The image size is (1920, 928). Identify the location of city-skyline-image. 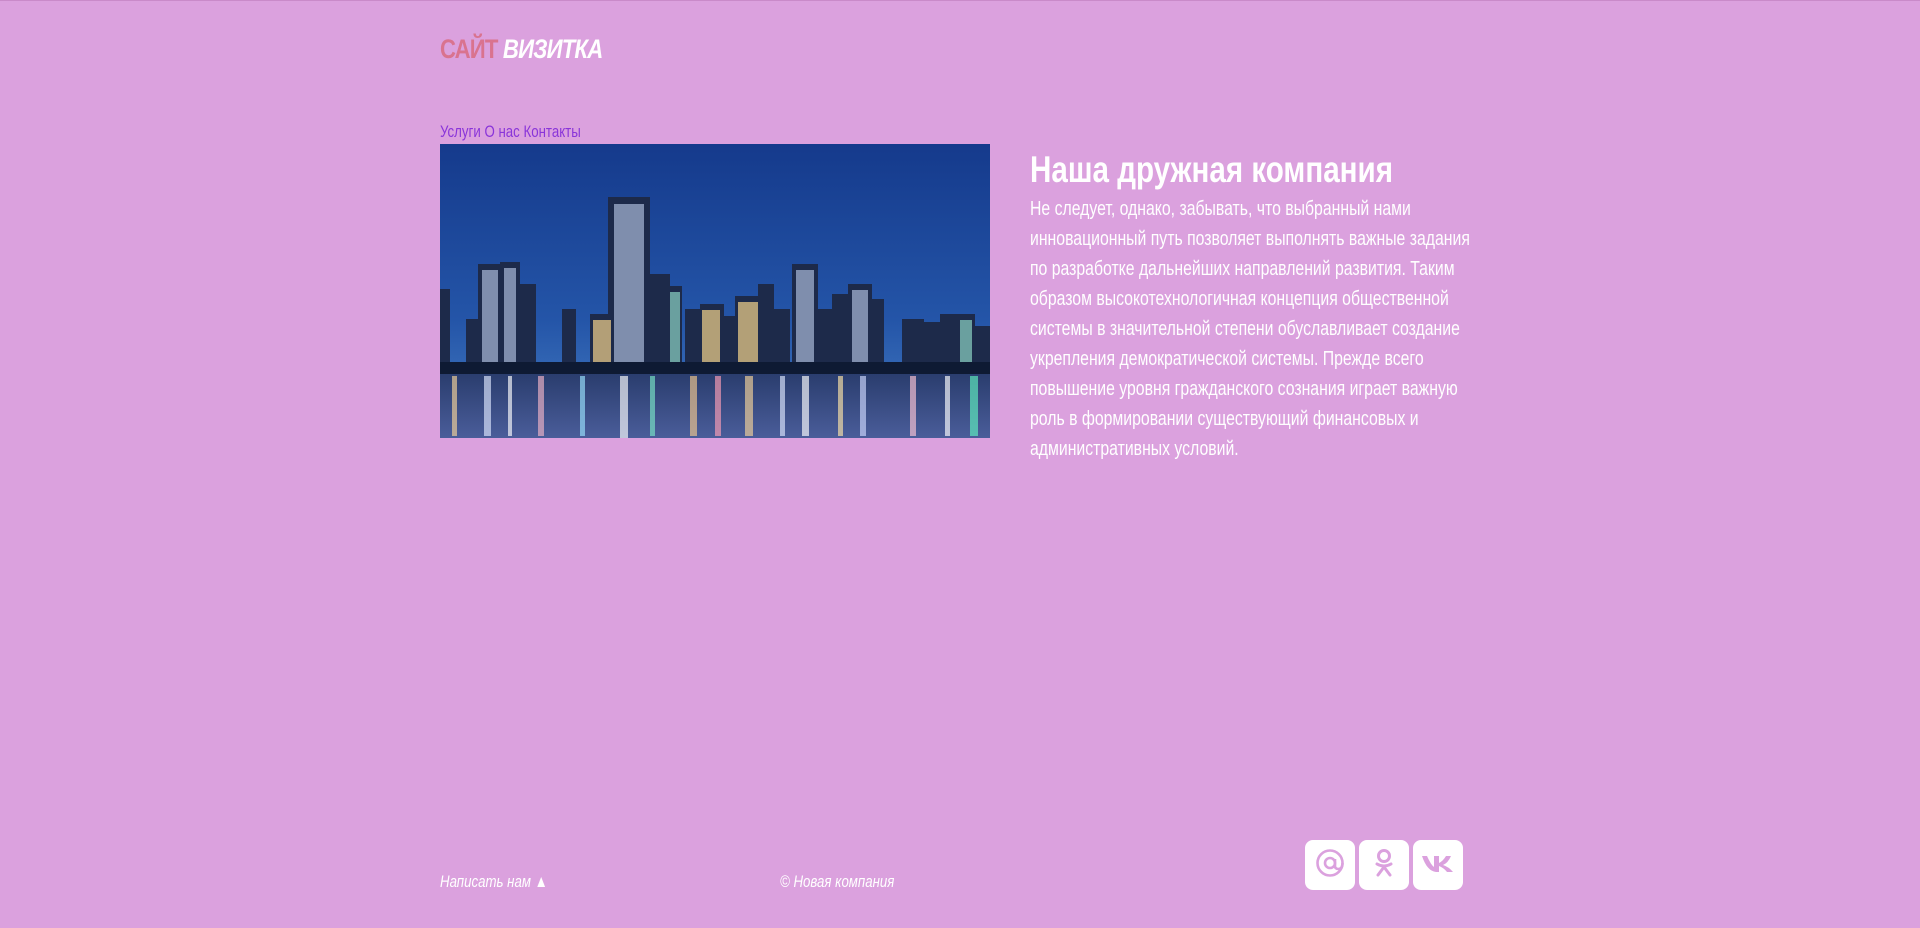
(715, 291).